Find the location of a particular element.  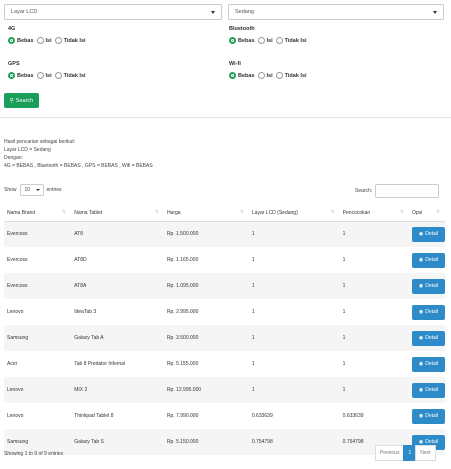

radio-4g-tidak-isi: Tidak Isi is located at coordinates (70, 40).